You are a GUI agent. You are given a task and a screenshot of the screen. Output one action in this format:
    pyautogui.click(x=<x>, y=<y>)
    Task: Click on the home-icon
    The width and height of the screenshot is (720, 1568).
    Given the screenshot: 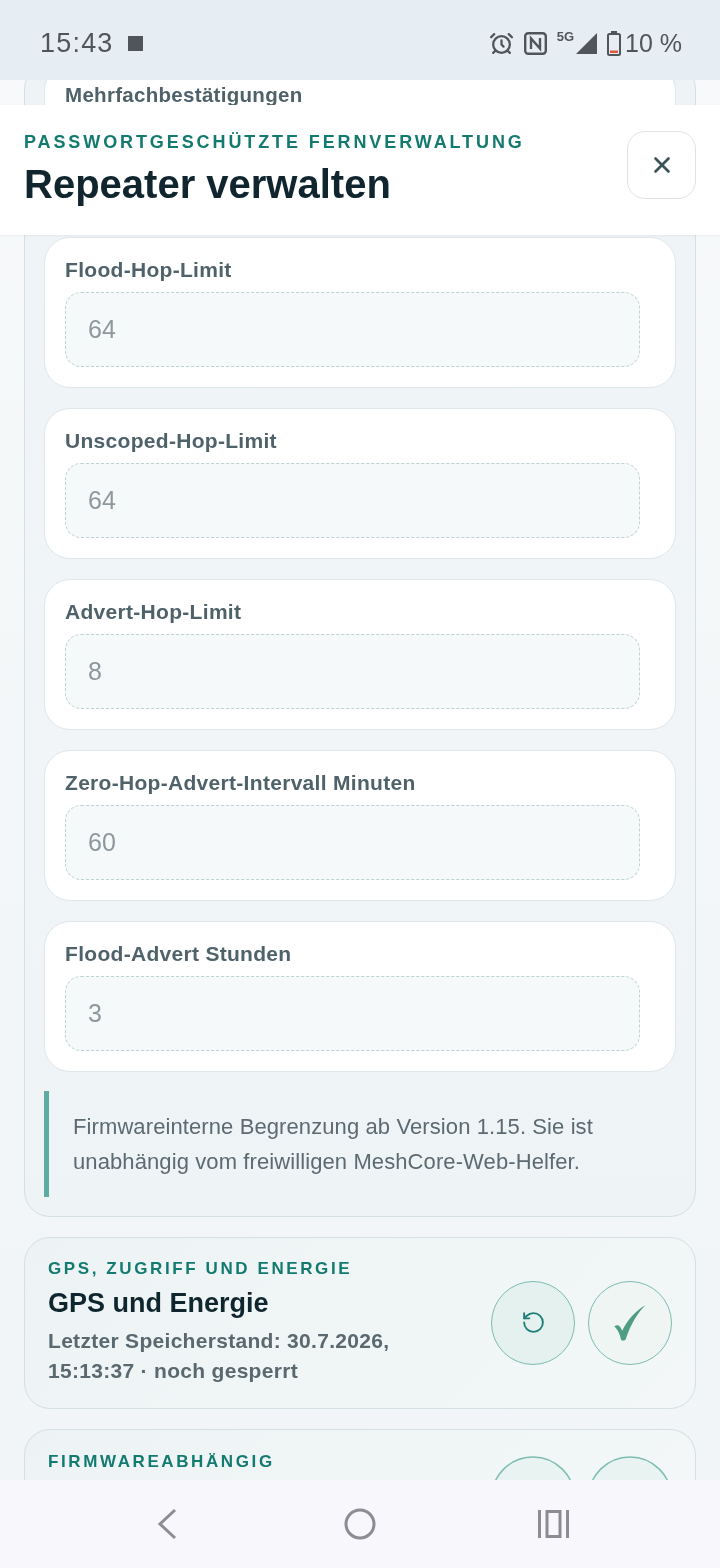 What is the action you would take?
    pyautogui.click(x=360, y=1524)
    